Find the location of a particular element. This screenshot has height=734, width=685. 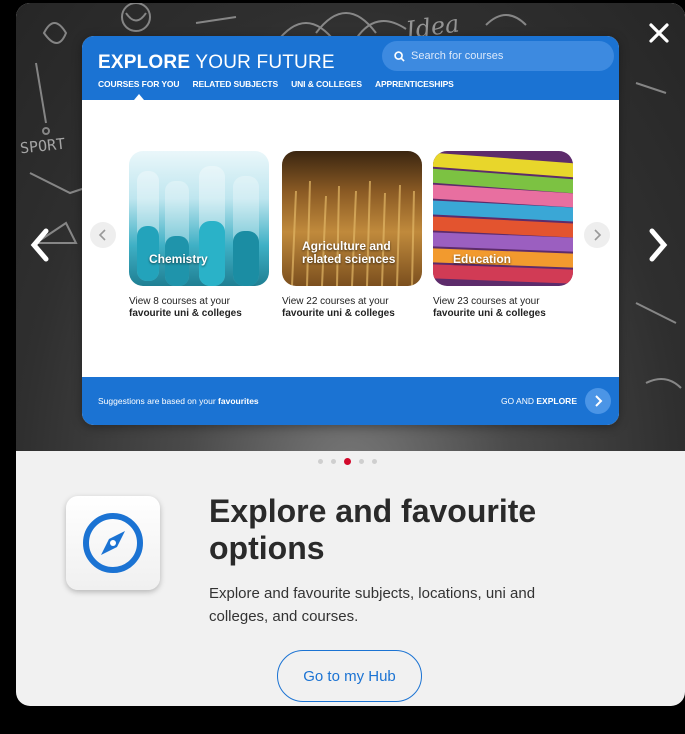

title-bold: EXPLORE is located at coordinates (144, 62).